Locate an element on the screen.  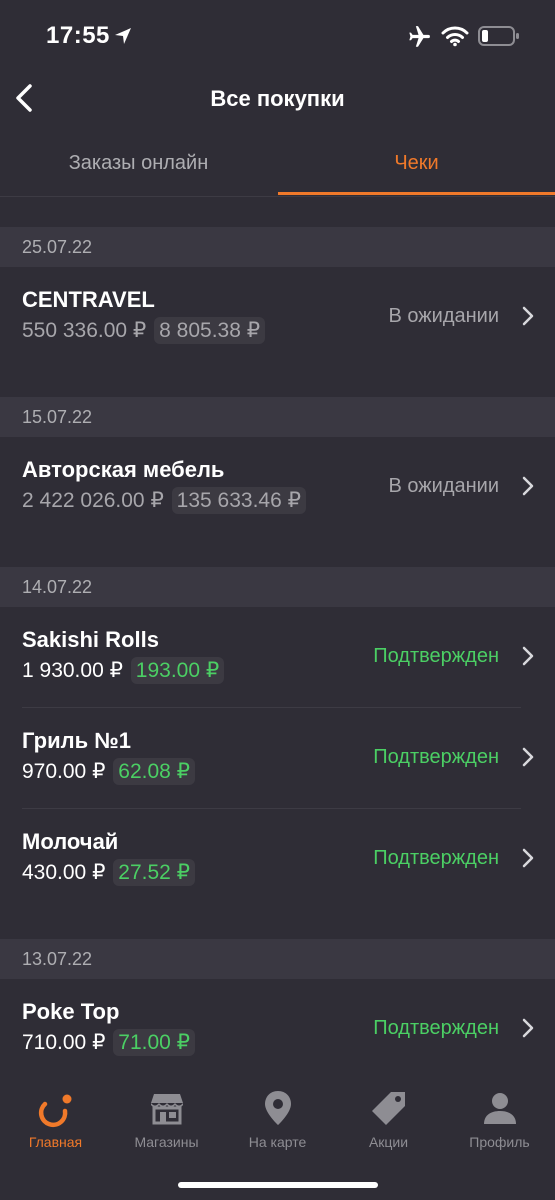
profile-icon is located at coordinates (499, 1108).